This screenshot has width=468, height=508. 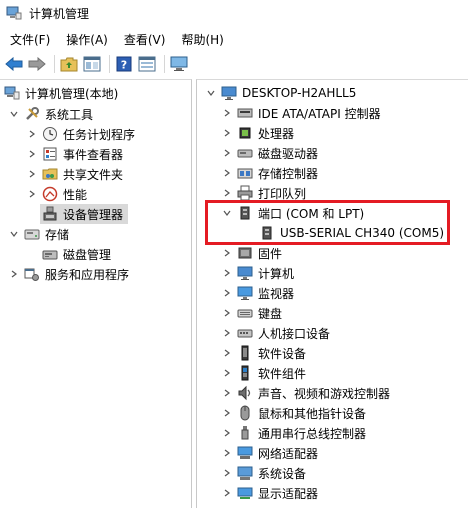 What do you see at coordinates (72, 93) in the screenshot?
I see `tree-label: 计算机管理(本地)` at bounding box center [72, 93].